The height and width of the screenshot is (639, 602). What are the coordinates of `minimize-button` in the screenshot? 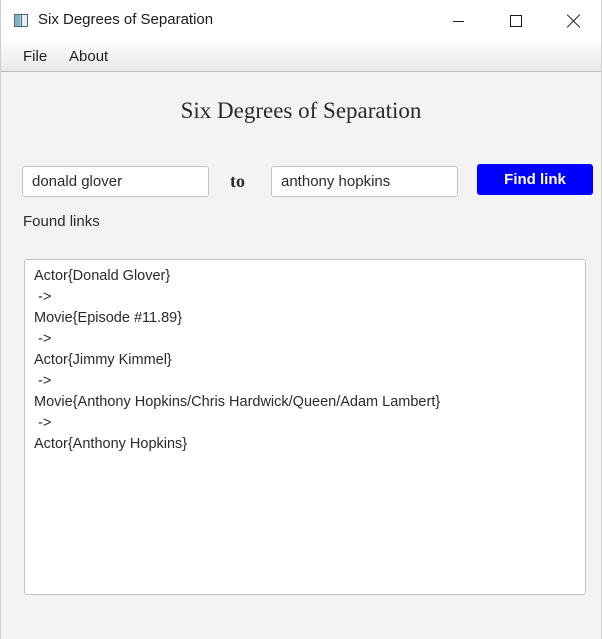 It's located at (458, 21).